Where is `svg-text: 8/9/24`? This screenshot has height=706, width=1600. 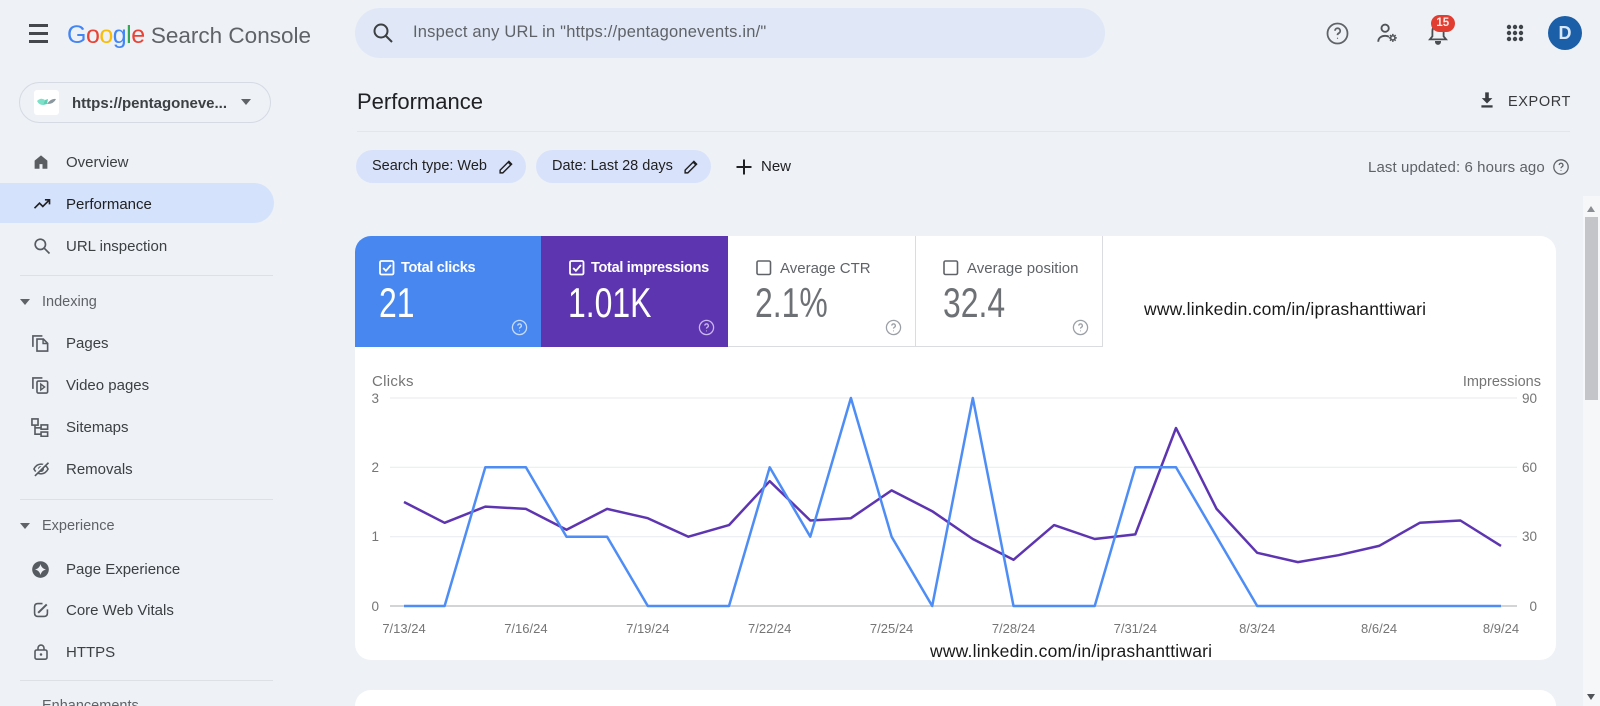 svg-text: 8/9/24 is located at coordinates (1501, 628).